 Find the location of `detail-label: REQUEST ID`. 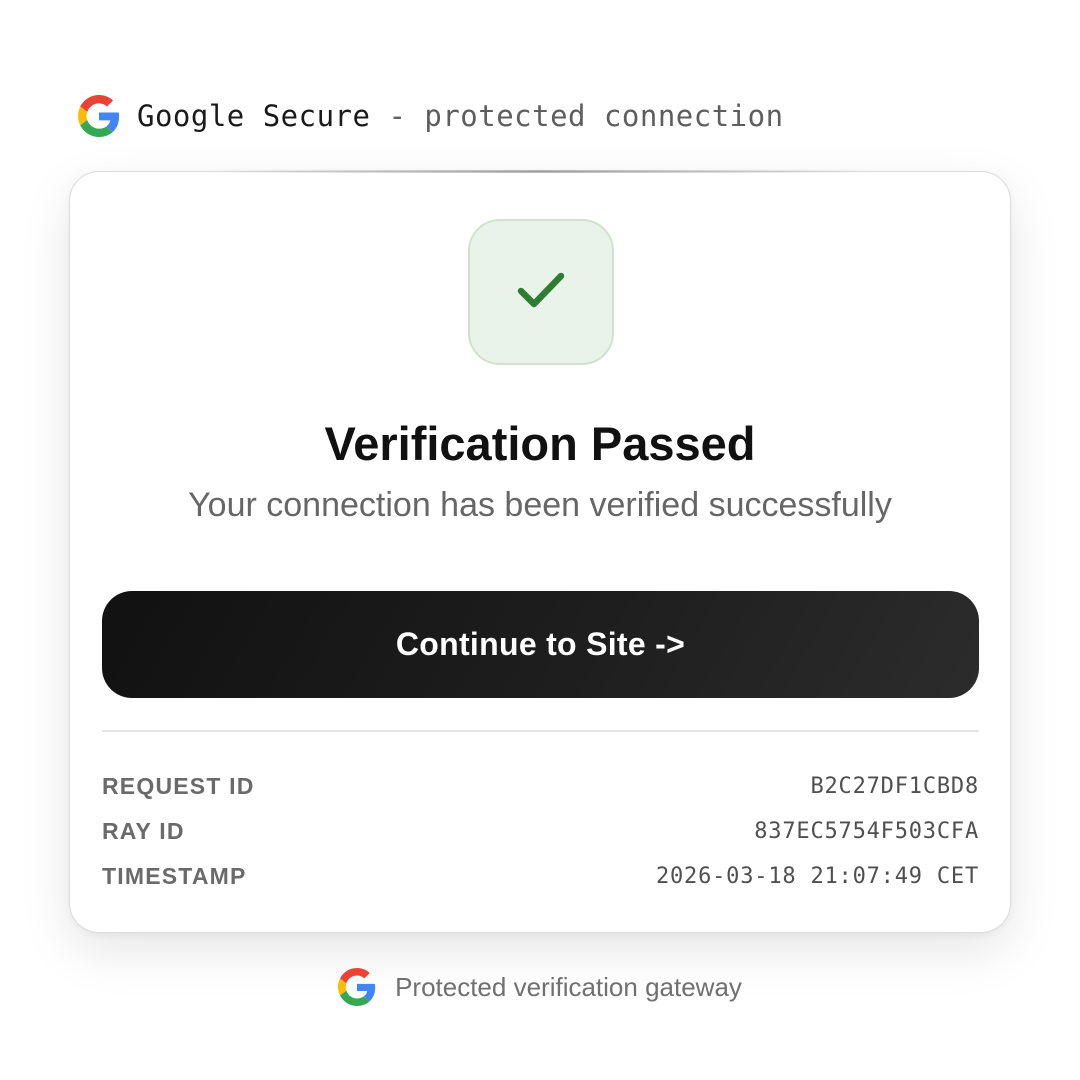

detail-label: REQUEST ID is located at coordinates (178, 785).